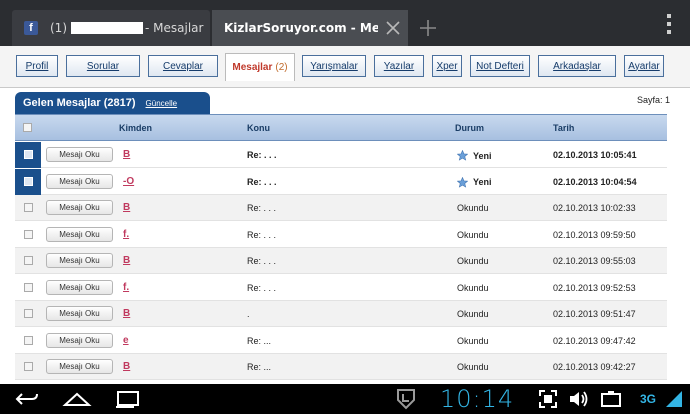  I want to click on nav-label: Mesajlar, so click(252, 67).